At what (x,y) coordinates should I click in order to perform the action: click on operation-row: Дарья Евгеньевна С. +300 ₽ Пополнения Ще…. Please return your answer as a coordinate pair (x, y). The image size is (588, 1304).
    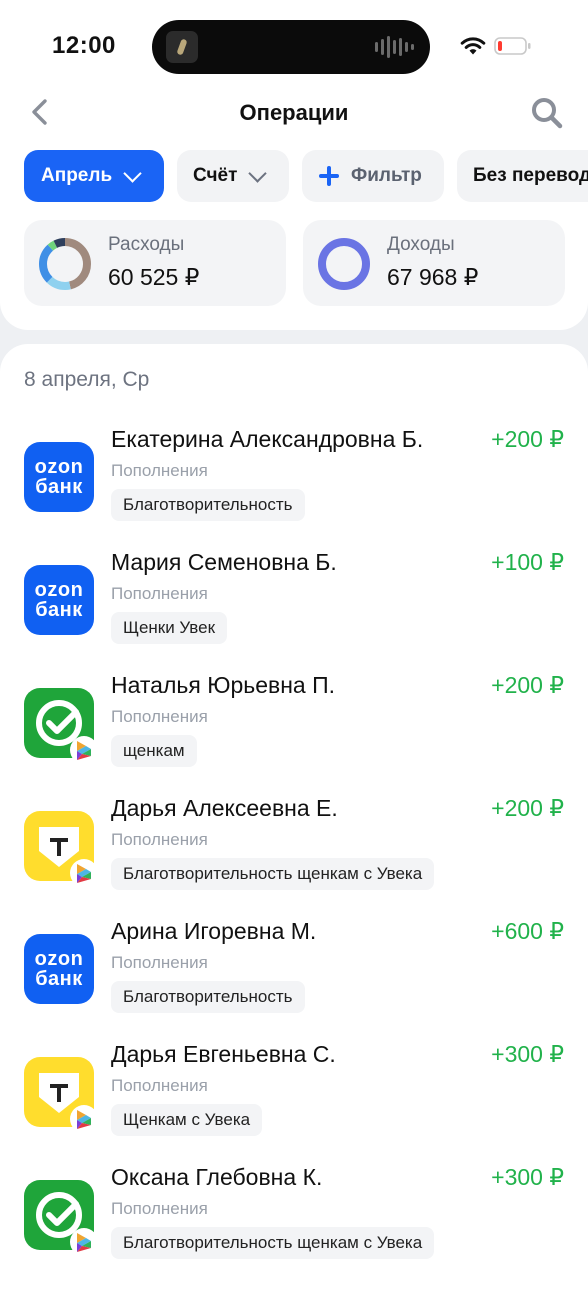
    Looking at the image, I should click on (294, 1096).